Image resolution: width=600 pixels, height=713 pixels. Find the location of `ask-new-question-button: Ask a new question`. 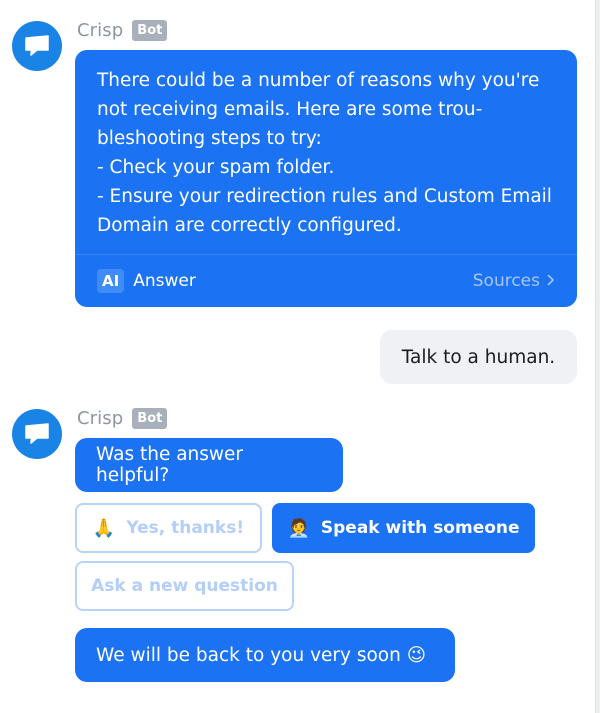

ask-new-question-button: Ask a new question is located at coordinates (184, 586).